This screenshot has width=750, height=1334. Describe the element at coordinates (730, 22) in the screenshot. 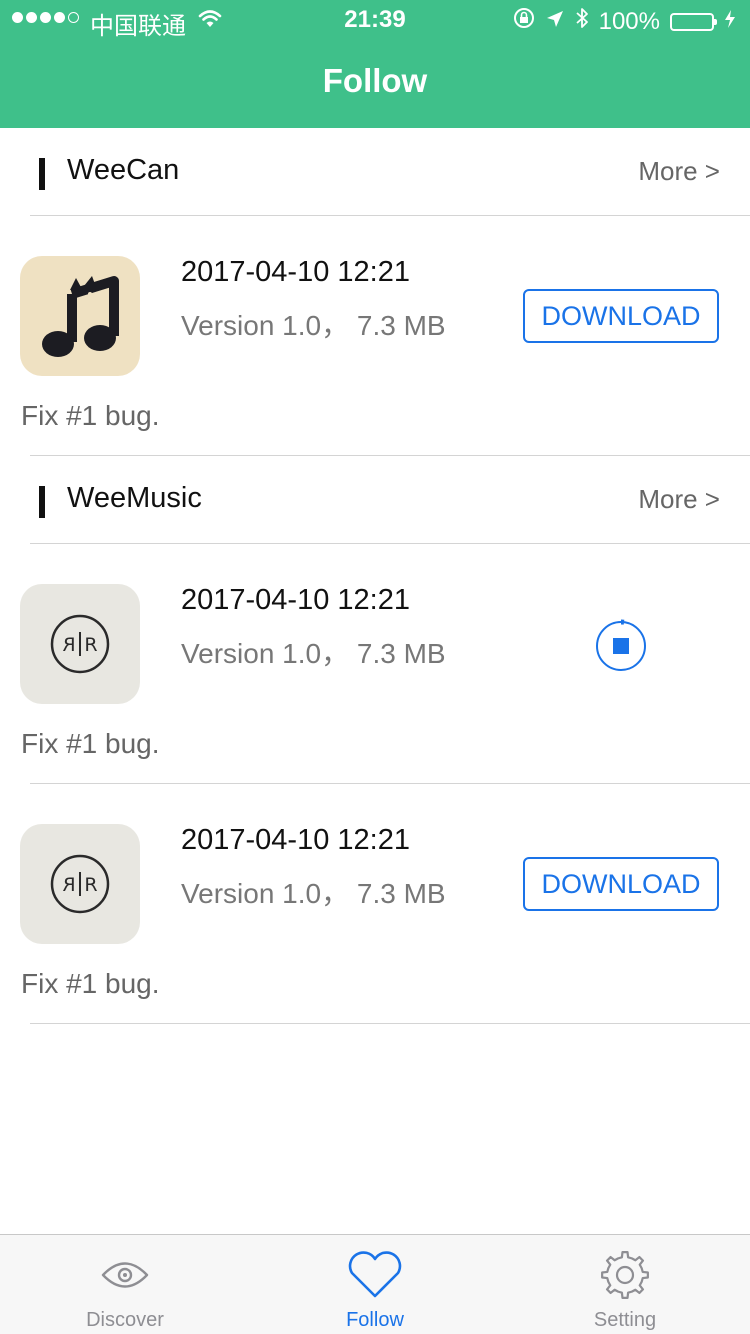

I see `charging-icon` at that location.